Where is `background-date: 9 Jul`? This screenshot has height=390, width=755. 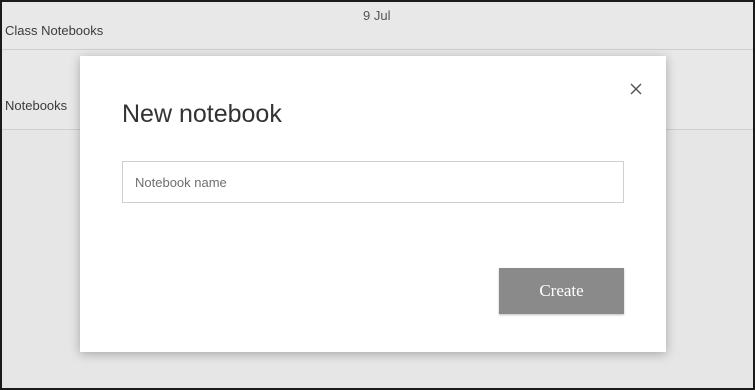 background-date: 9 Jul is located at coordinates (377, 15).